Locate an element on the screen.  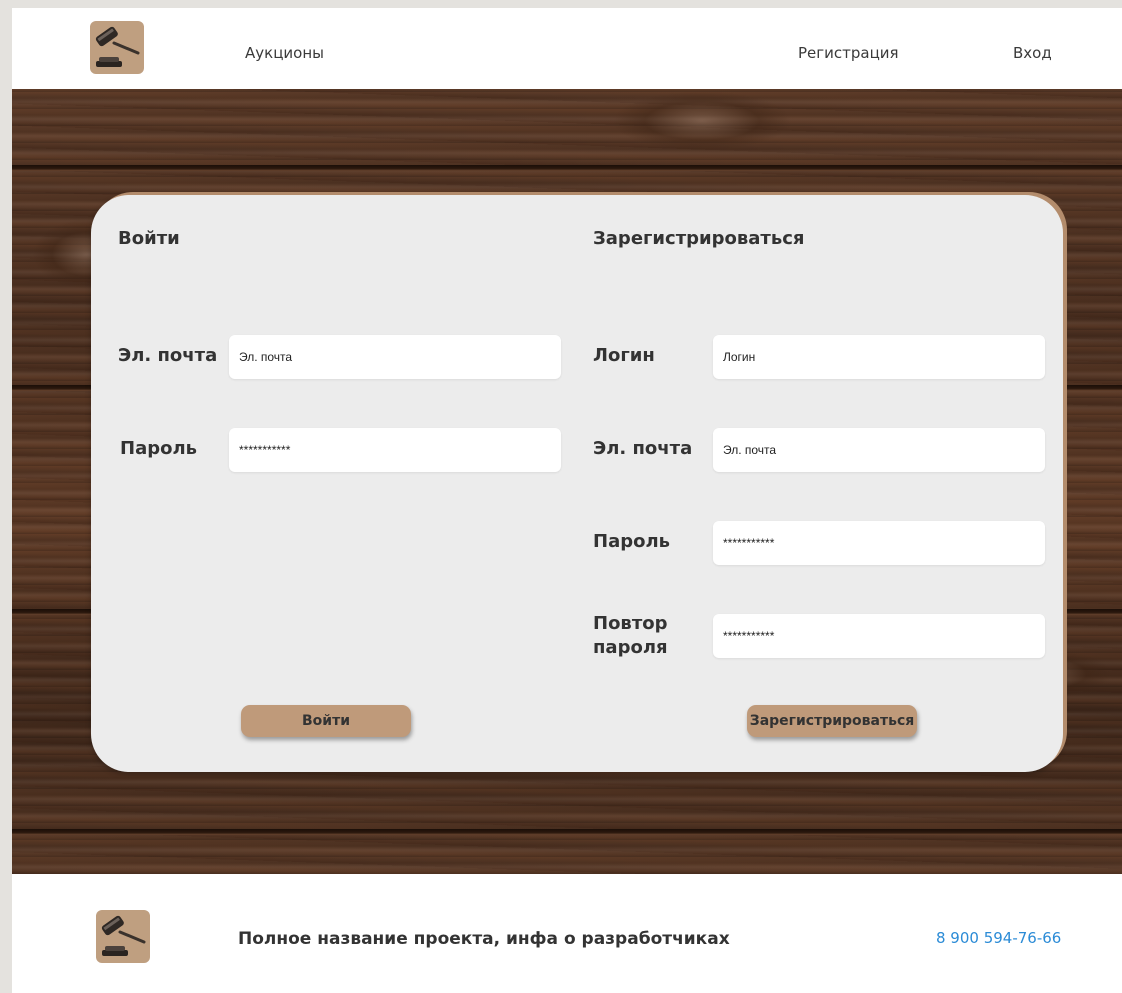
register-repeat-label-line1: Повтор is located at coordinates (630, 623).